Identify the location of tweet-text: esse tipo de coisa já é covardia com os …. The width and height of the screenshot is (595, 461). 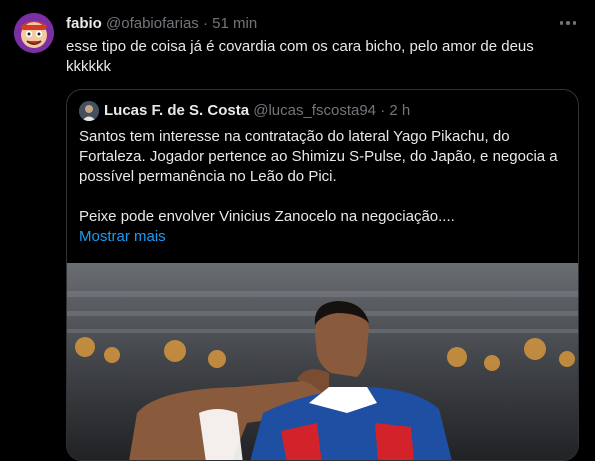
(300, 56).